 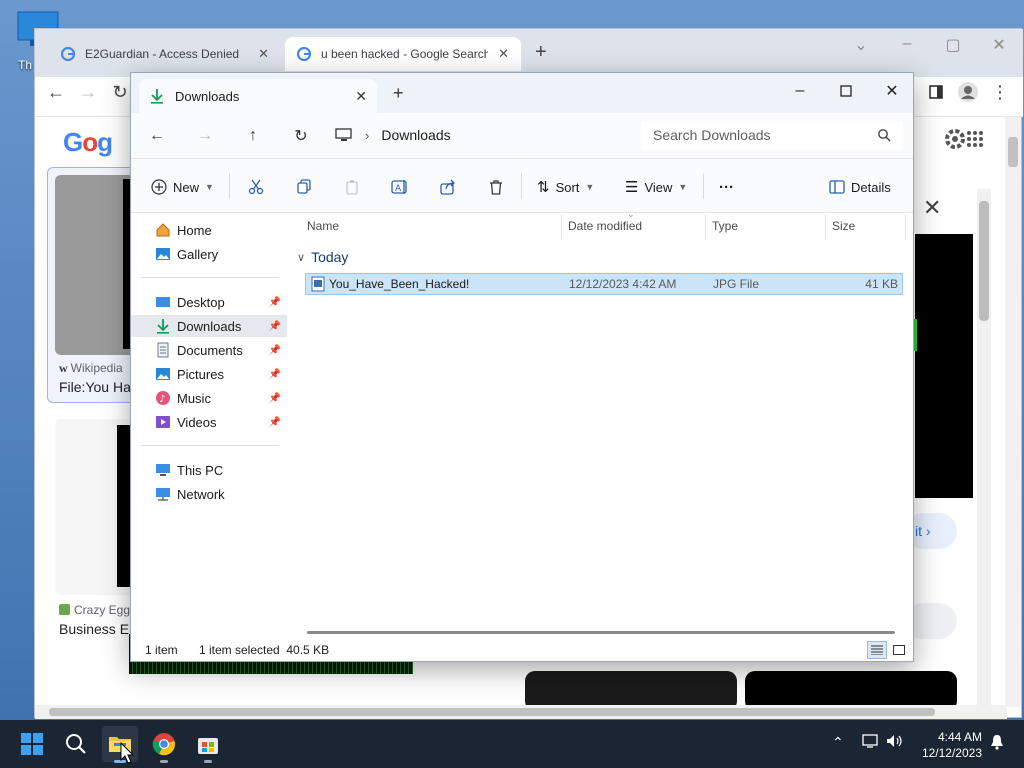 I want to click on details-view-icon, so click(x=877, y=650).